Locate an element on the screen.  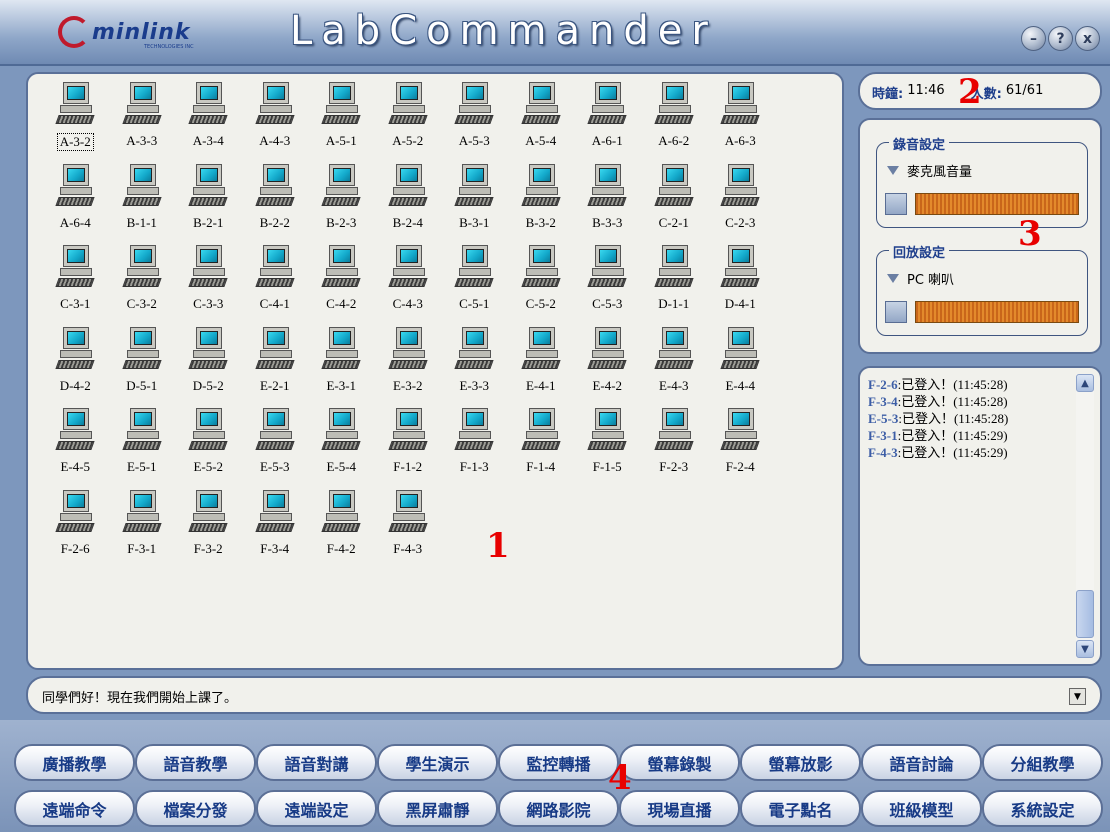
close-button: x is located at coordinates (1087, 38).